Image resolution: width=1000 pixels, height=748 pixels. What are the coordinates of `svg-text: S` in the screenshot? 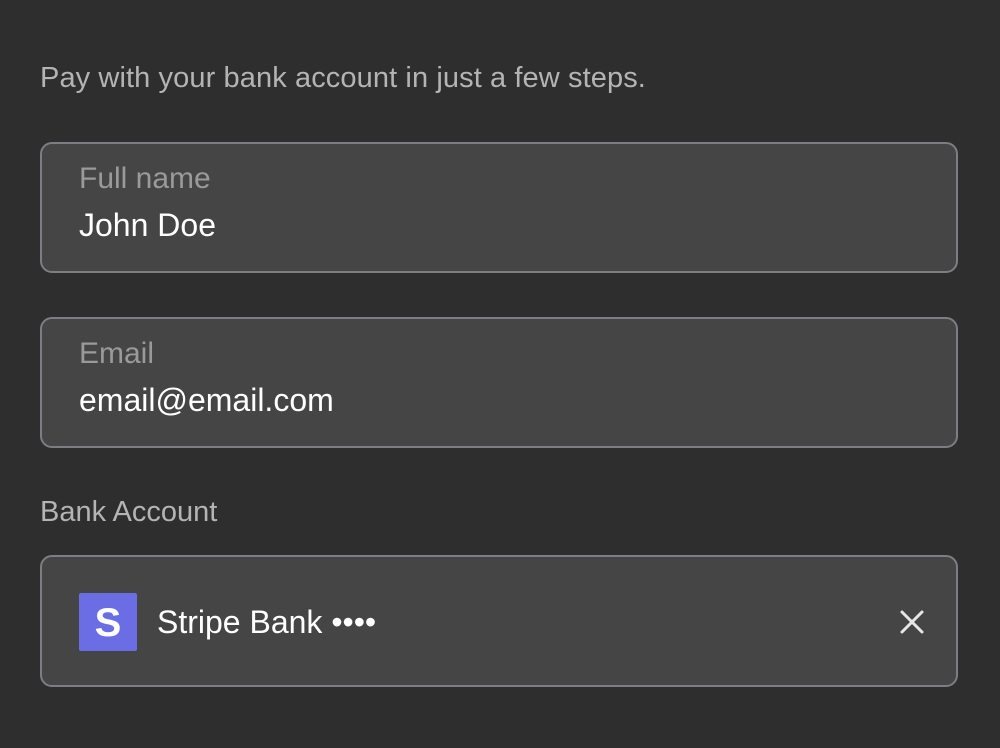 It's located at (108, 623).